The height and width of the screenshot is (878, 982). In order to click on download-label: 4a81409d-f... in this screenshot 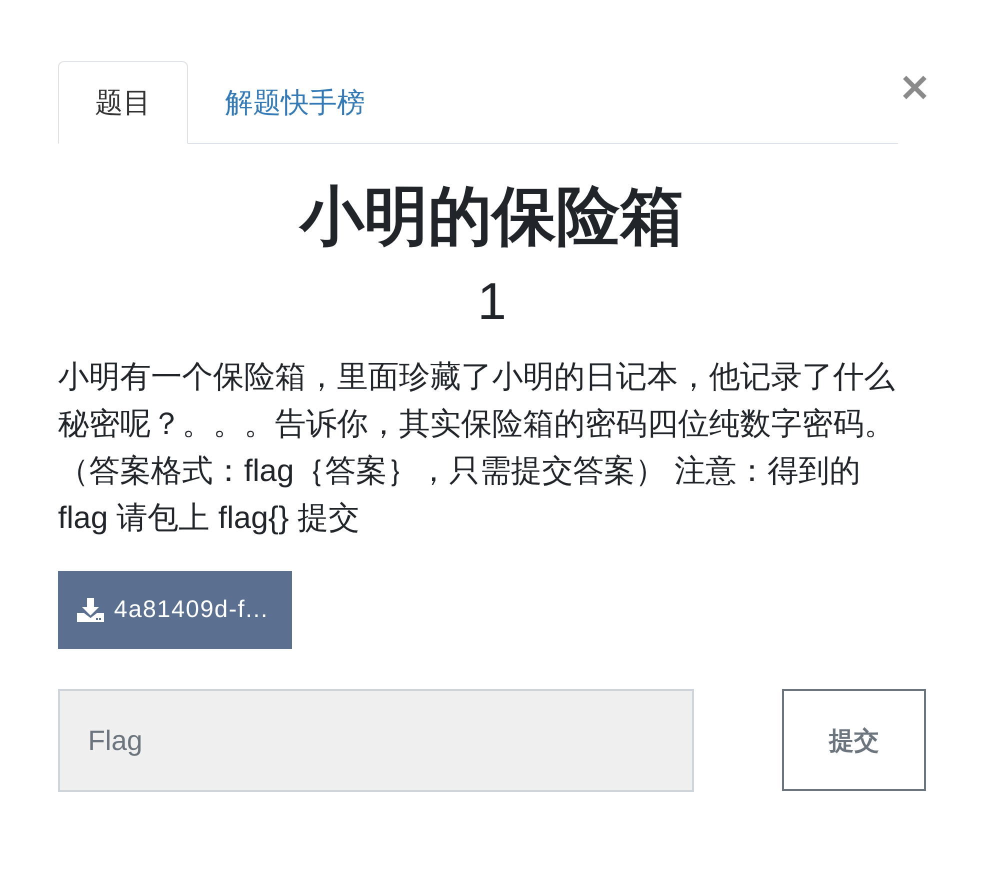, I will do `click(191, 610)`.